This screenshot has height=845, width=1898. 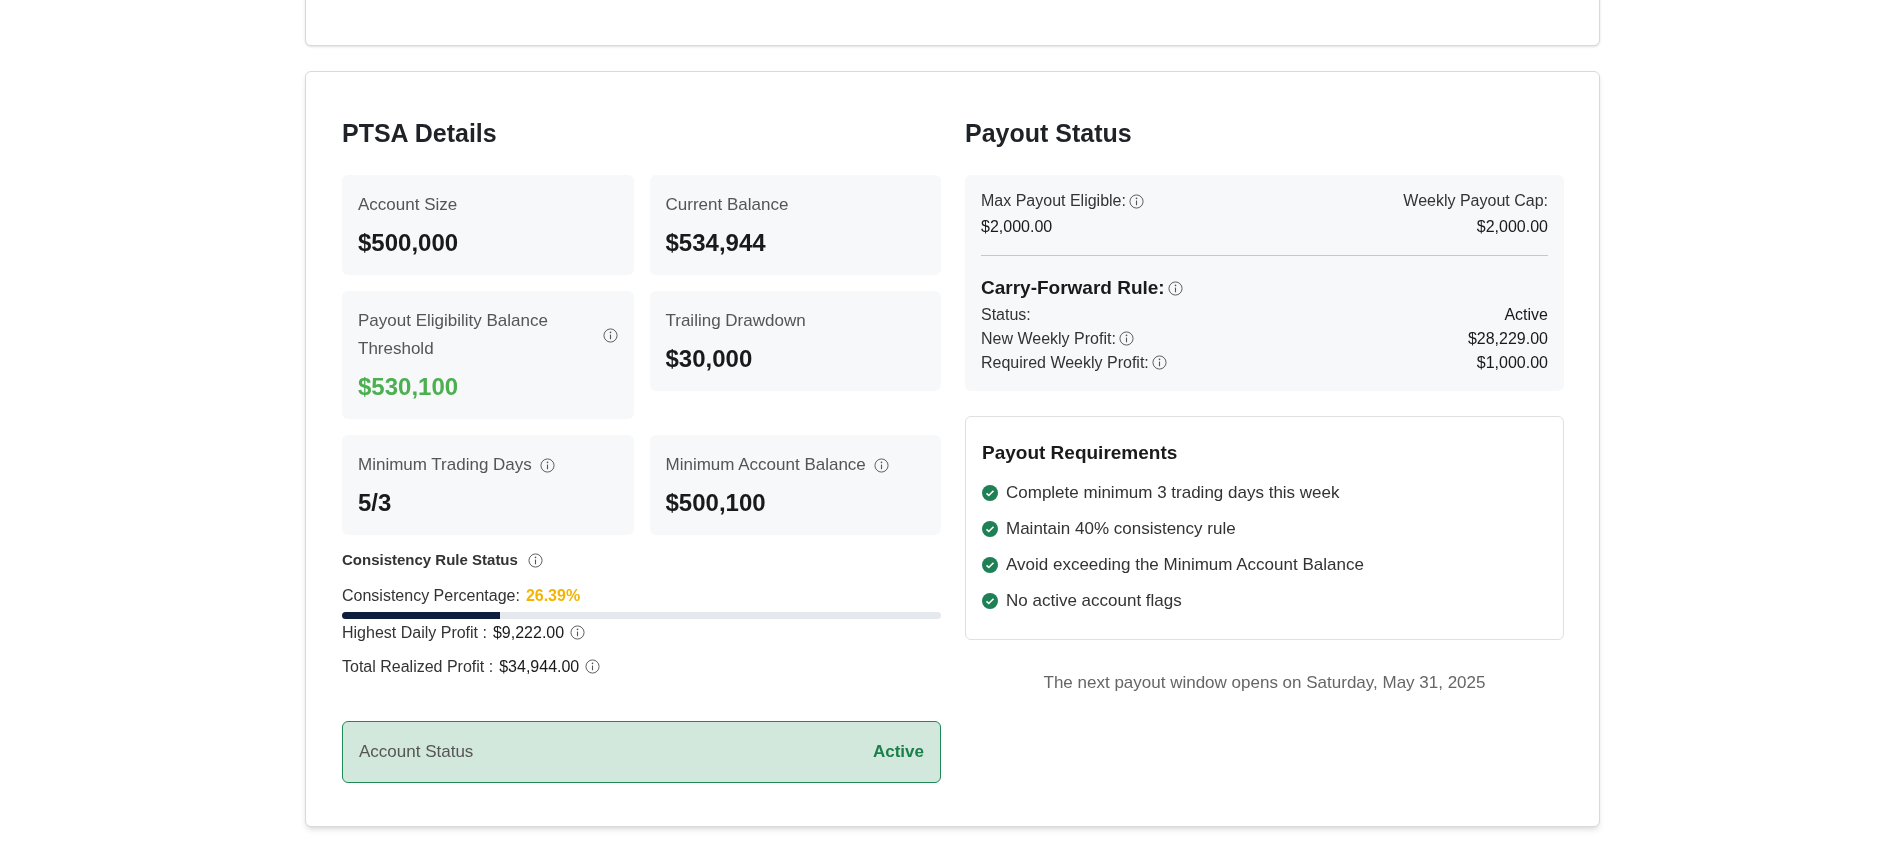 What do you see at coordinates (418, 666) in the screenshot?
I see `profit-label: Total Realized Profit :` at bounding box center [418, 666].